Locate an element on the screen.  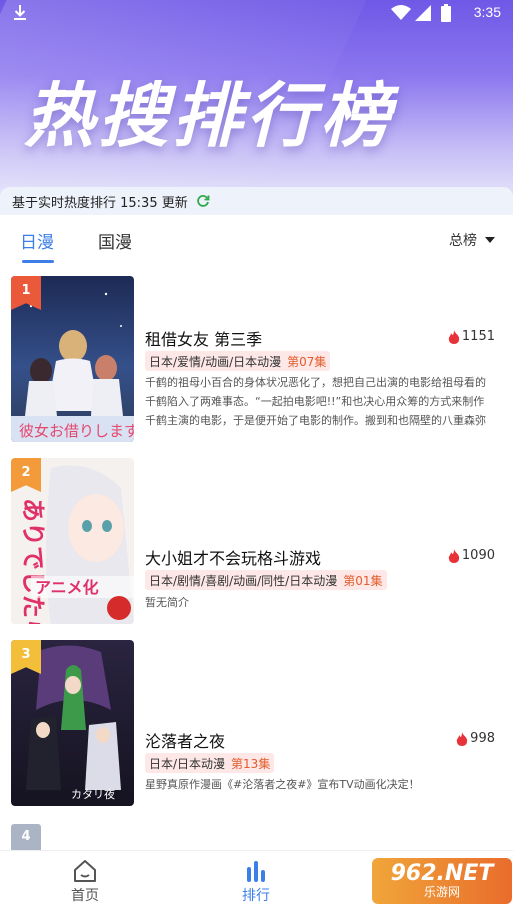
heat-count: 1090 is located at coordinates (471, 555).